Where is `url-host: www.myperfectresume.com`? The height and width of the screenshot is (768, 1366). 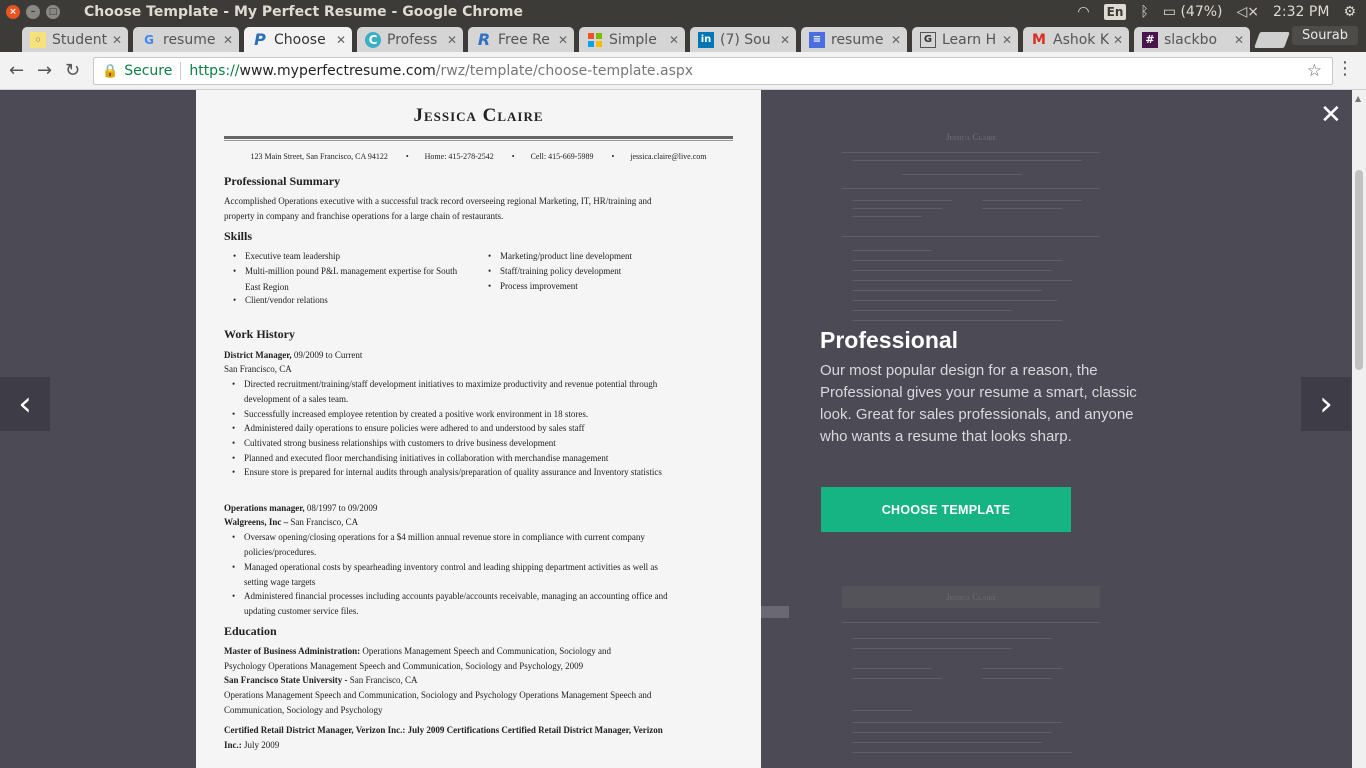
url-host: www.myperfectresume.com is located at coordinates (337, 71).